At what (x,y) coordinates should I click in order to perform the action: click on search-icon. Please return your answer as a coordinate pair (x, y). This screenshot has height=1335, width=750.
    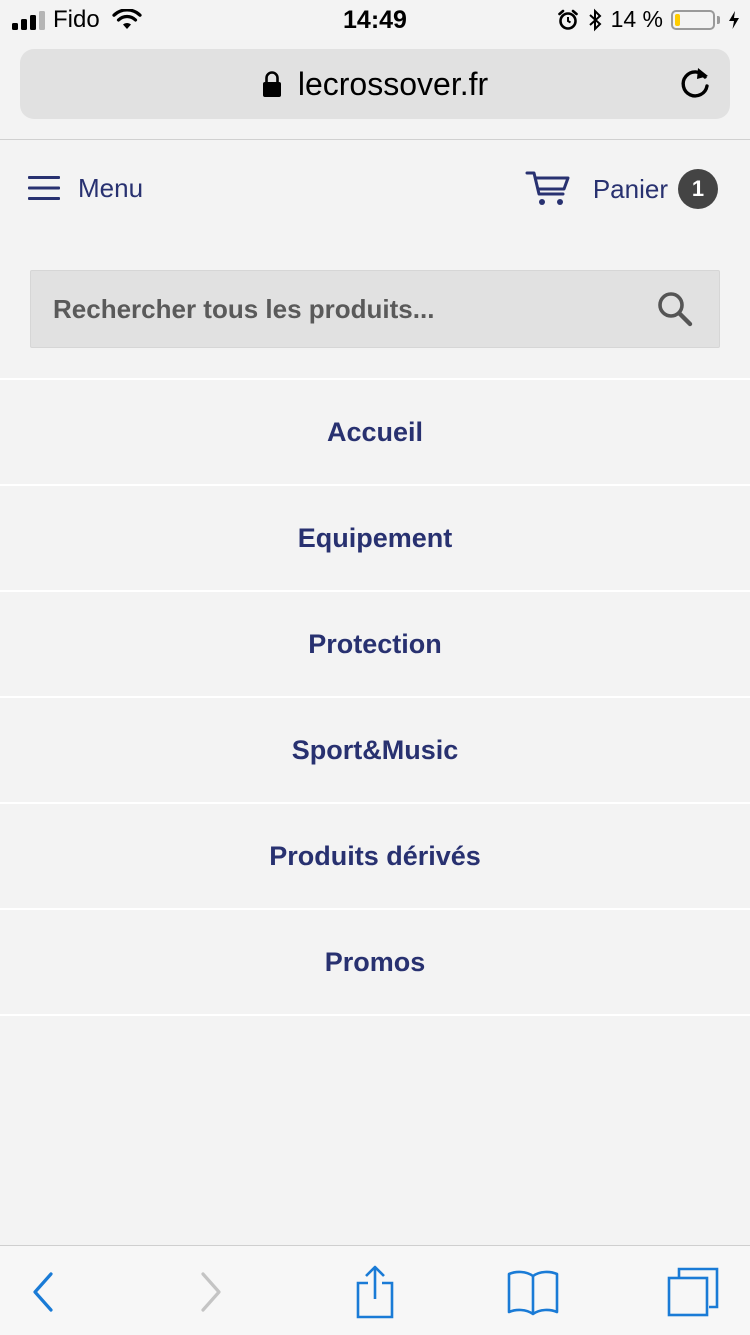
    Looking at the image, I should click on (675, 309).